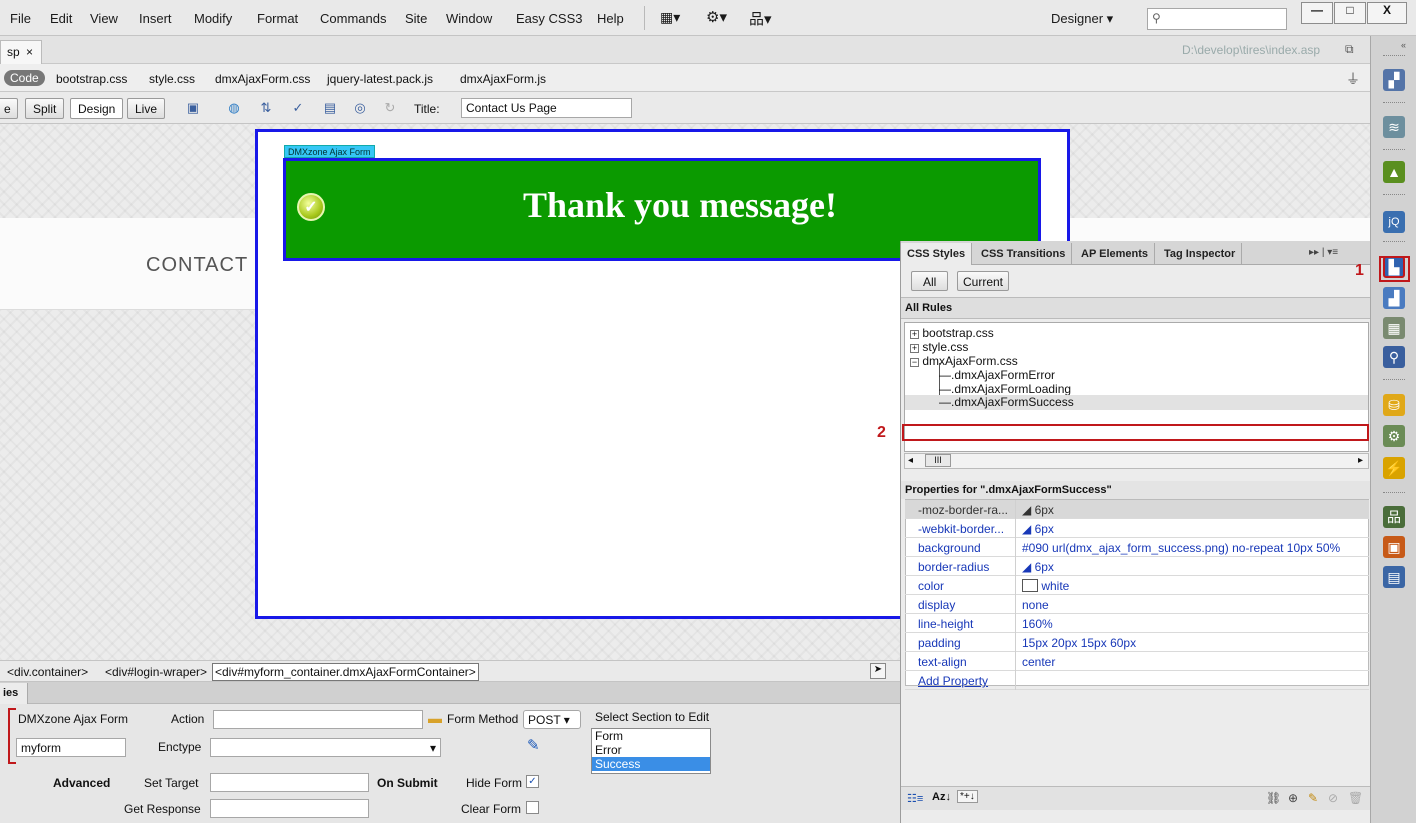 The image size is (1416, 823). I want to click on property-value: 15px 20px 15px 60px, so click(1079, 643).